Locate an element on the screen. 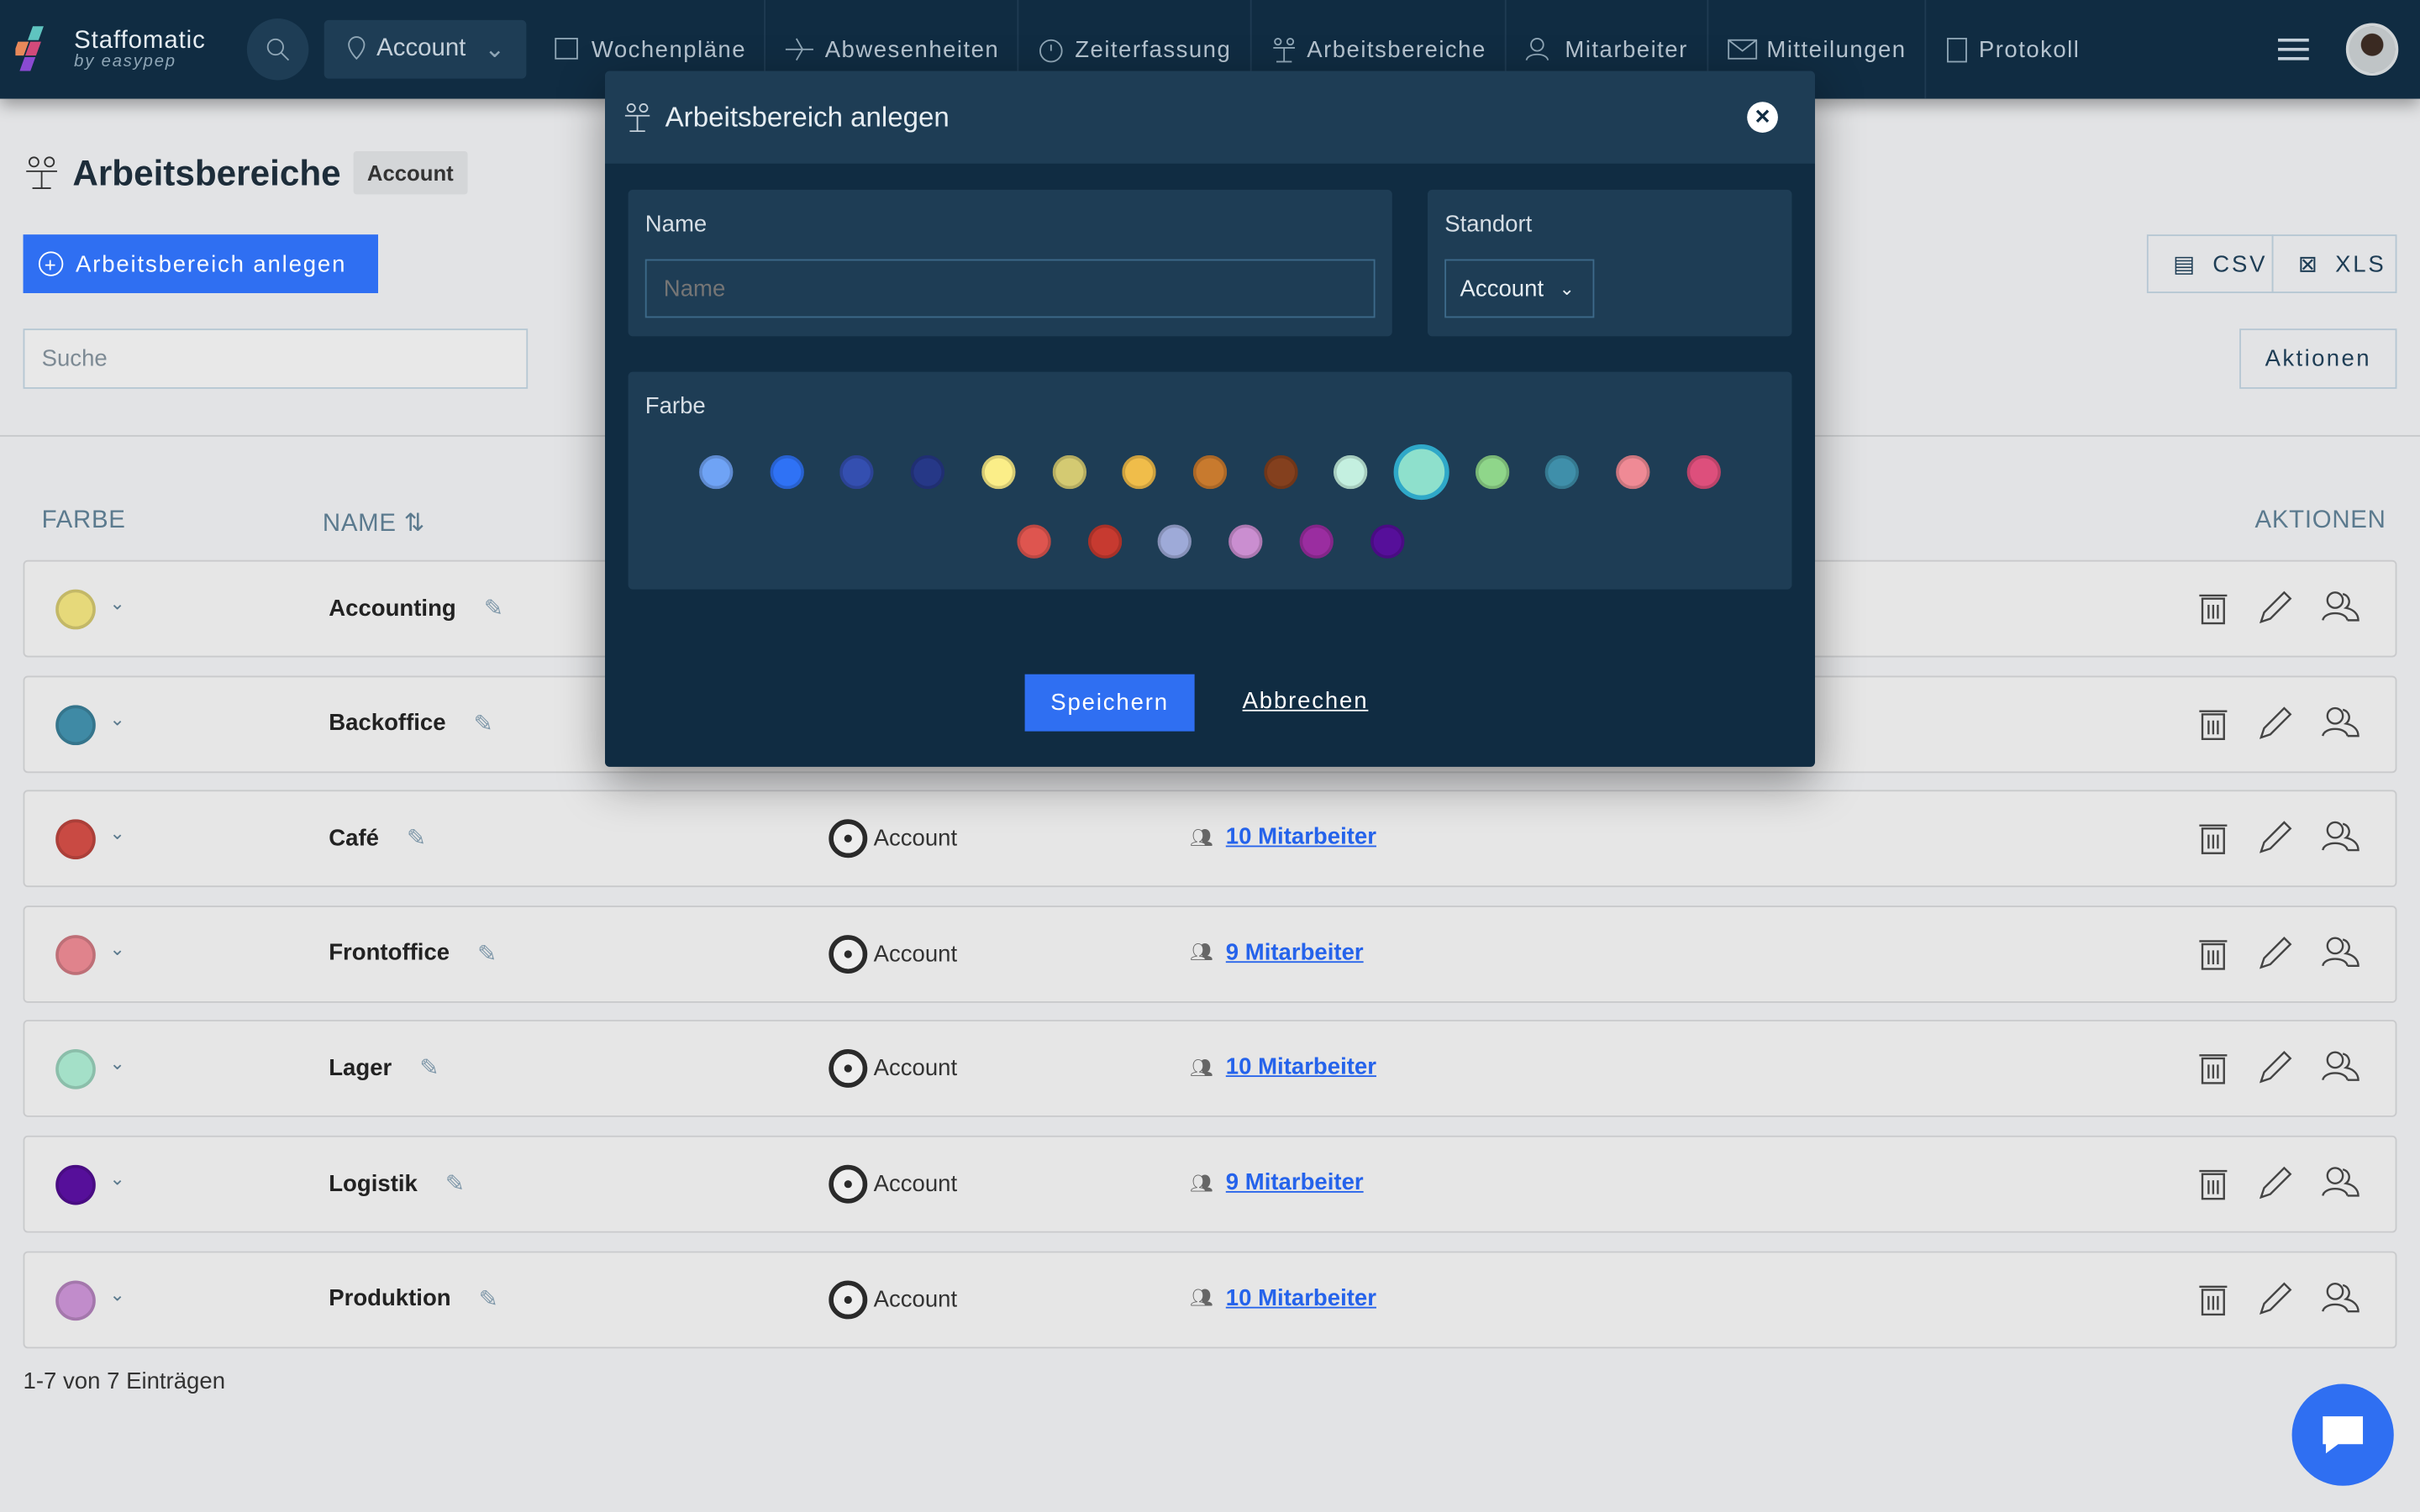  modal-title: Arbeitsbereich anlegen is located at coordinates (808, 117).